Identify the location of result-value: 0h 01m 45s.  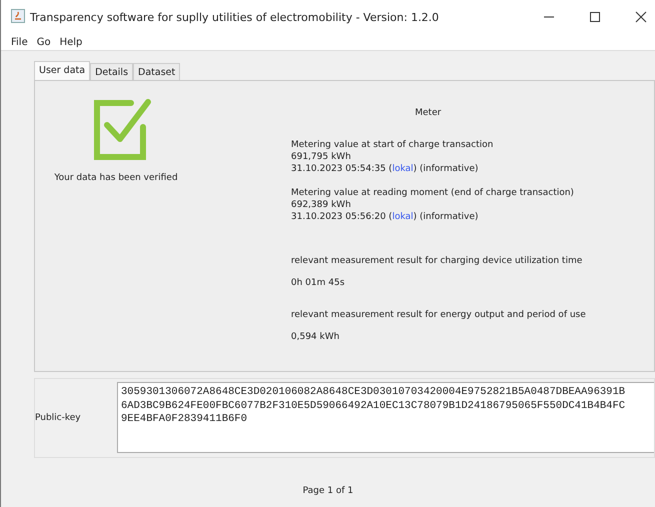
(318, 283).